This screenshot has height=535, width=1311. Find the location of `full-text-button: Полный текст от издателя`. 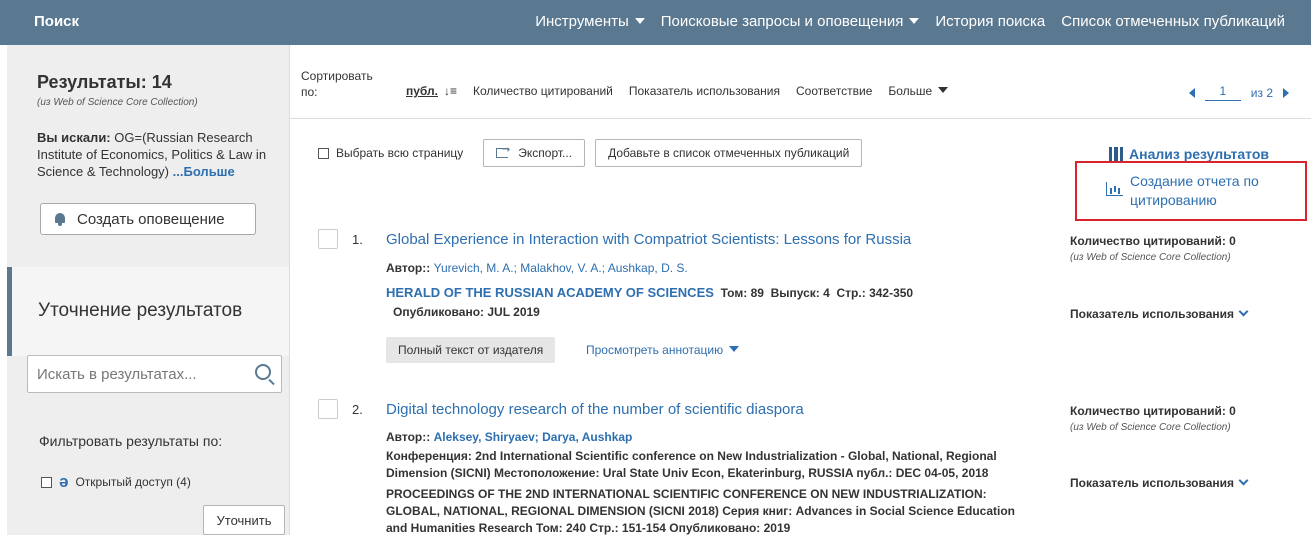

full-text-button: Полный текст от издателя is located at coordinates (471, 350).